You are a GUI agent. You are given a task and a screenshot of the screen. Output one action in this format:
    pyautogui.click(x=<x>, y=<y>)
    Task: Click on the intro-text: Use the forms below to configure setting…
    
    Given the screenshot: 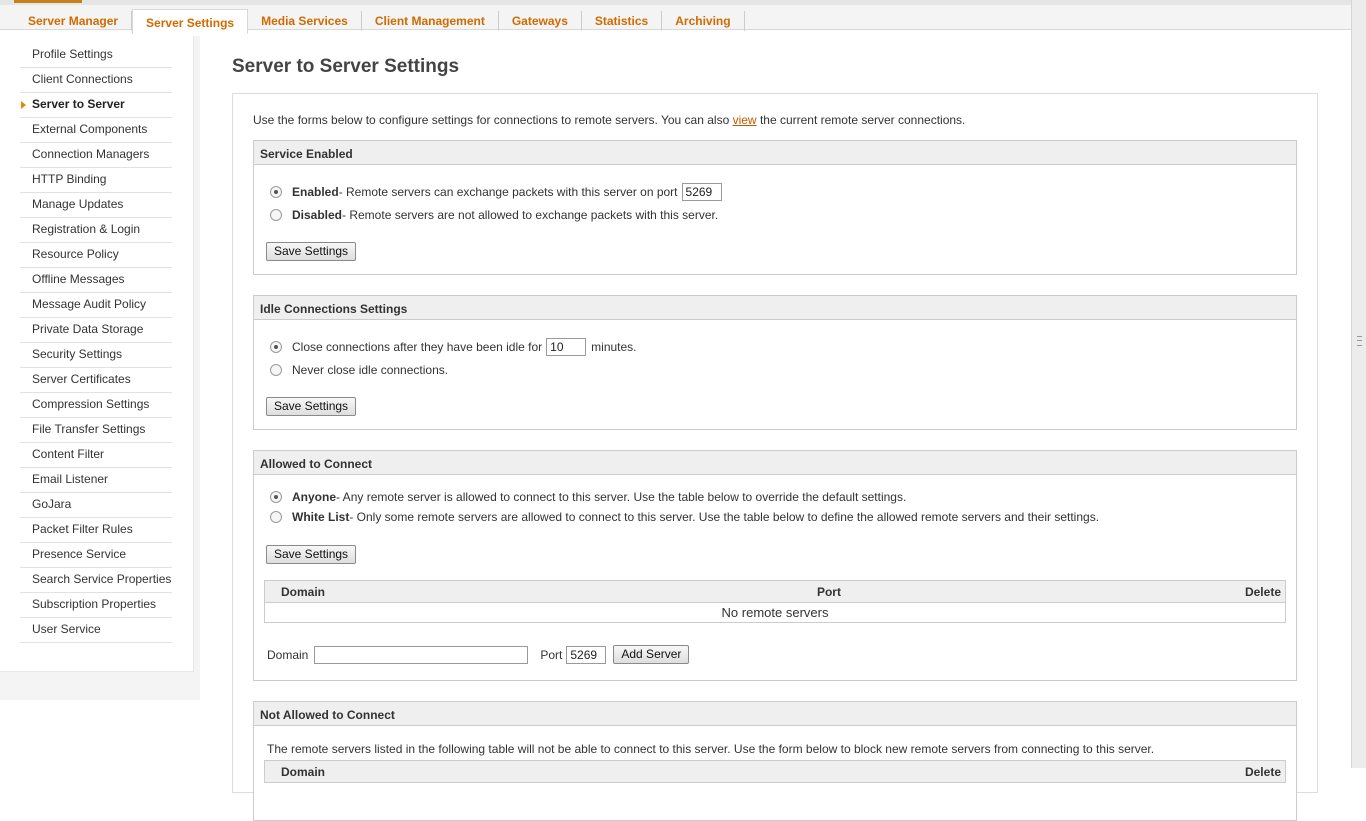 What is the action you would take?
    pyautogui.click(x=609, y=120)
    